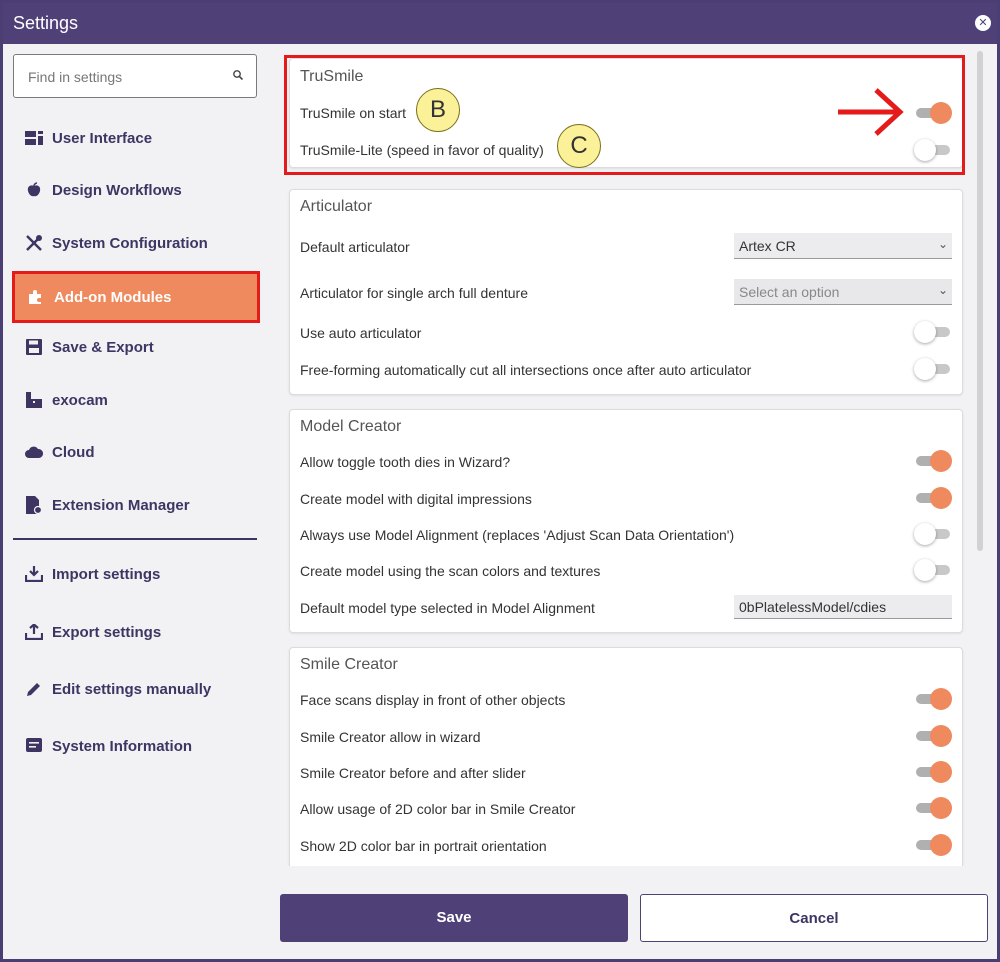 This screenshot has width=1000, height=962. I want to click on color-bar-2d-toggle, so click(933, 808).